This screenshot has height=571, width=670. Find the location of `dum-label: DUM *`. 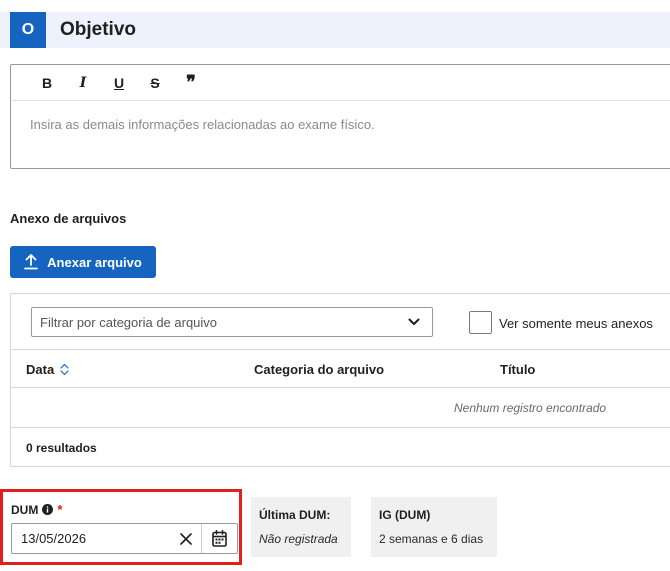

dum-label: DUM * is located at coordinates (36, 509).